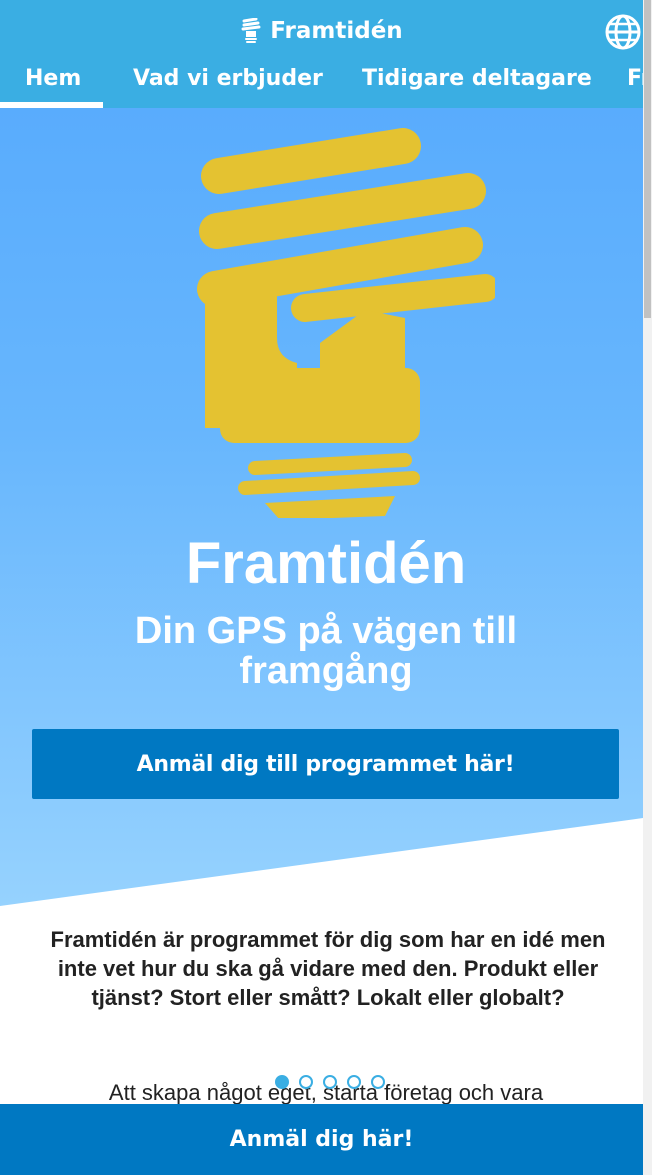 This screenshot has height=1175, width=652. What do you see at coordinates (477, 78) in the screenshot?
I see `tab-tidigare-deltagare: Tidigare deltagare` at bounding box center [477, 78].